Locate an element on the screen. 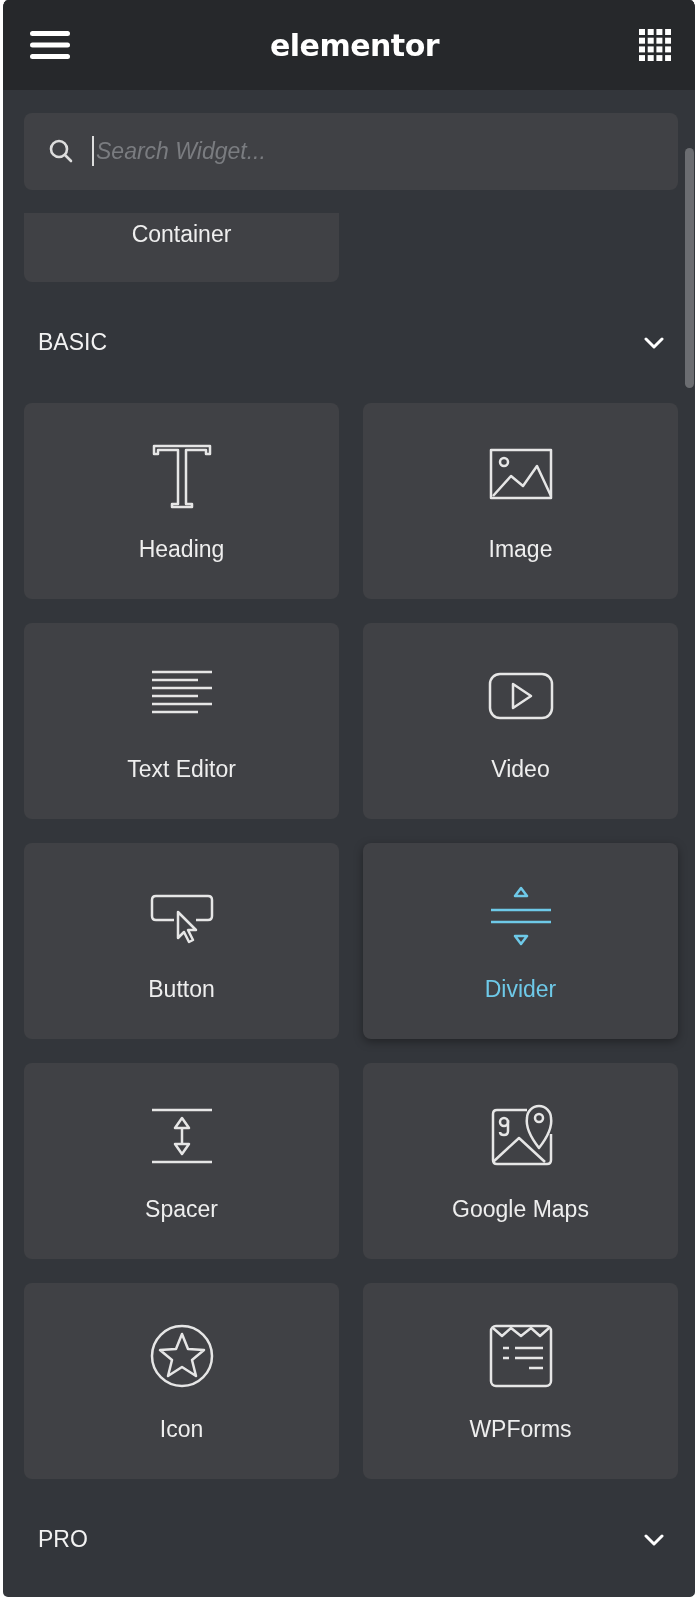 The image size is (698, 1600). text-cursor is located at coordinates (93, 151).